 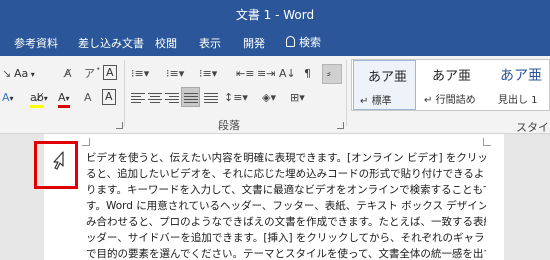 What do you see at coordinates (109, 97) in the screenshot?
I see `character-border-icon: A` at bounding box center [109, 97].